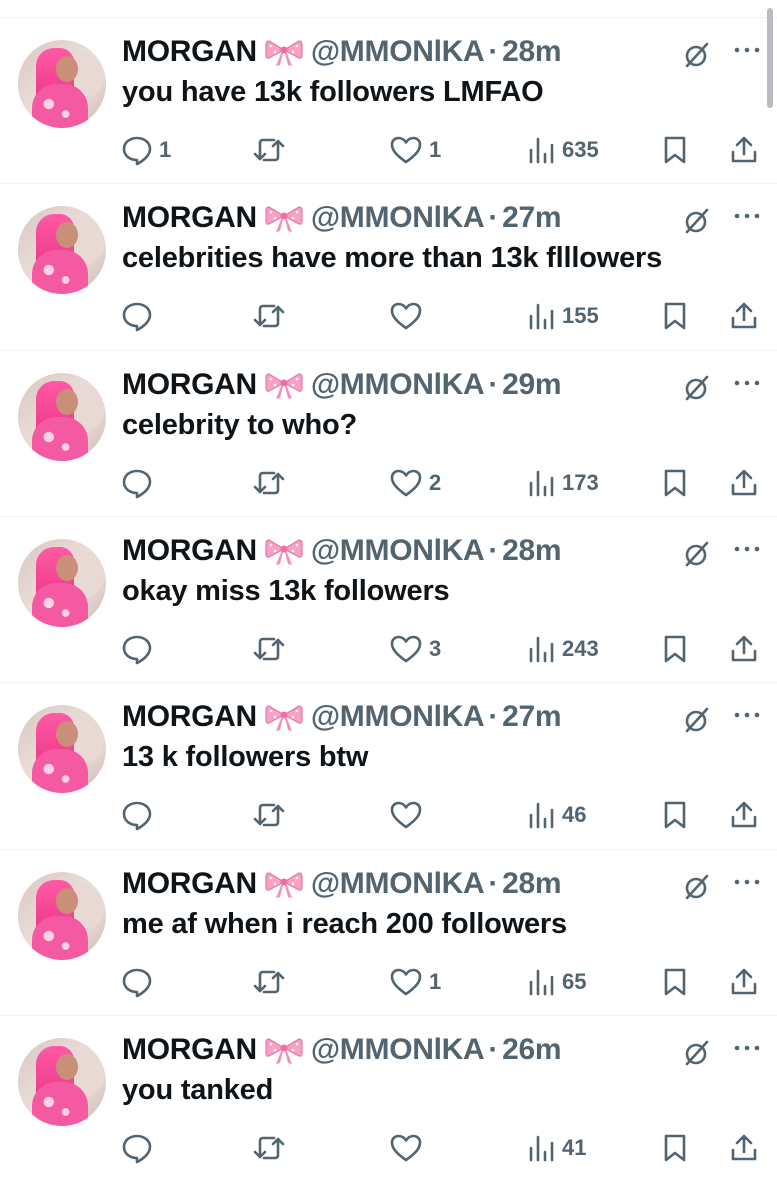  I want to click on timestamp: 29m, so click(531, 385).